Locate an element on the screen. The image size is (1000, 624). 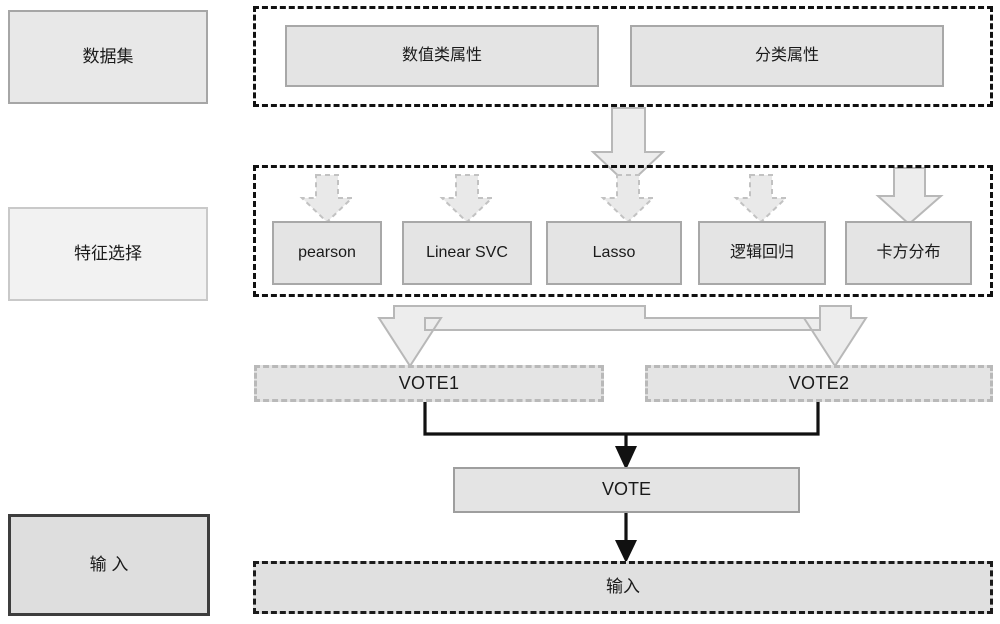
attribute-numeric-label: 数值类属性 is located at coordinates (441, 56).